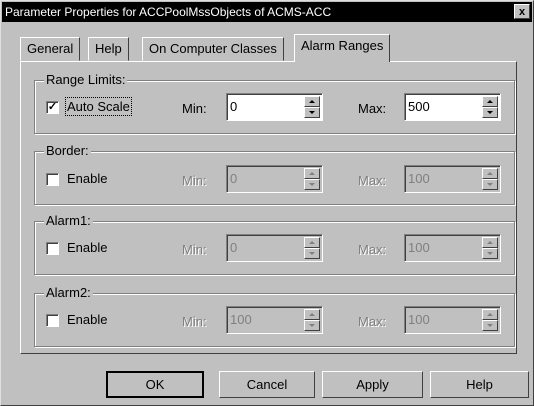 Image resolution: width=534 pixels, height=406 pixels. What do you see at coordinates (234, 247) in the screenshot?
I see `alarm1-min-value: 0` at bounding box center [234, 247].